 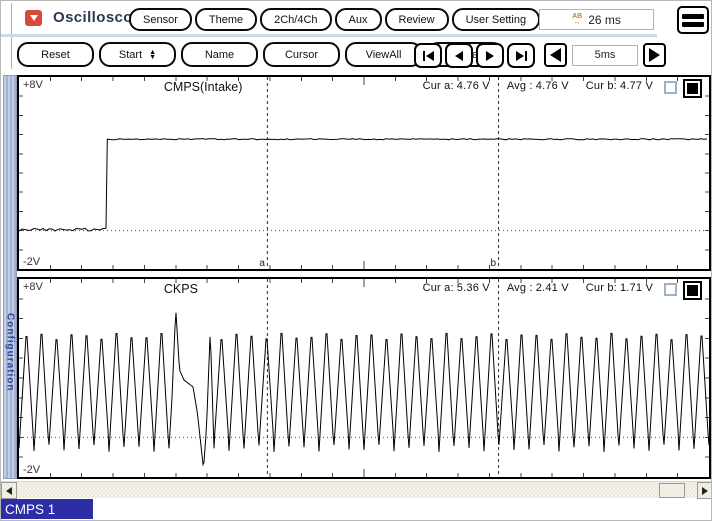 I want to click on cursor-a-value: 5.36 V, so click(x=473, y=288).